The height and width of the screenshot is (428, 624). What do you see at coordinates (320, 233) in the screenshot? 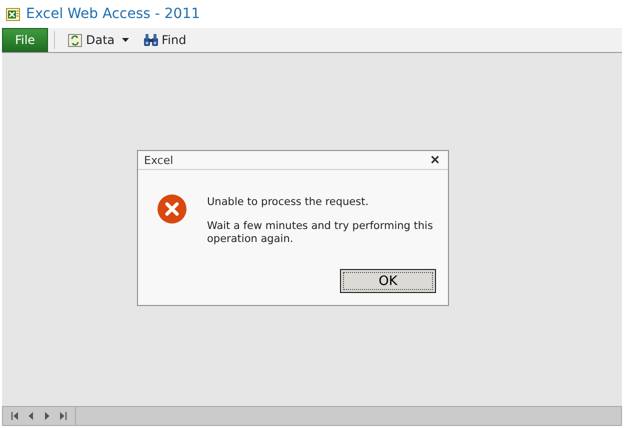
I see `message-text: Wait a few minutes and try performing this operation again.` at bounding box center [320, 233].